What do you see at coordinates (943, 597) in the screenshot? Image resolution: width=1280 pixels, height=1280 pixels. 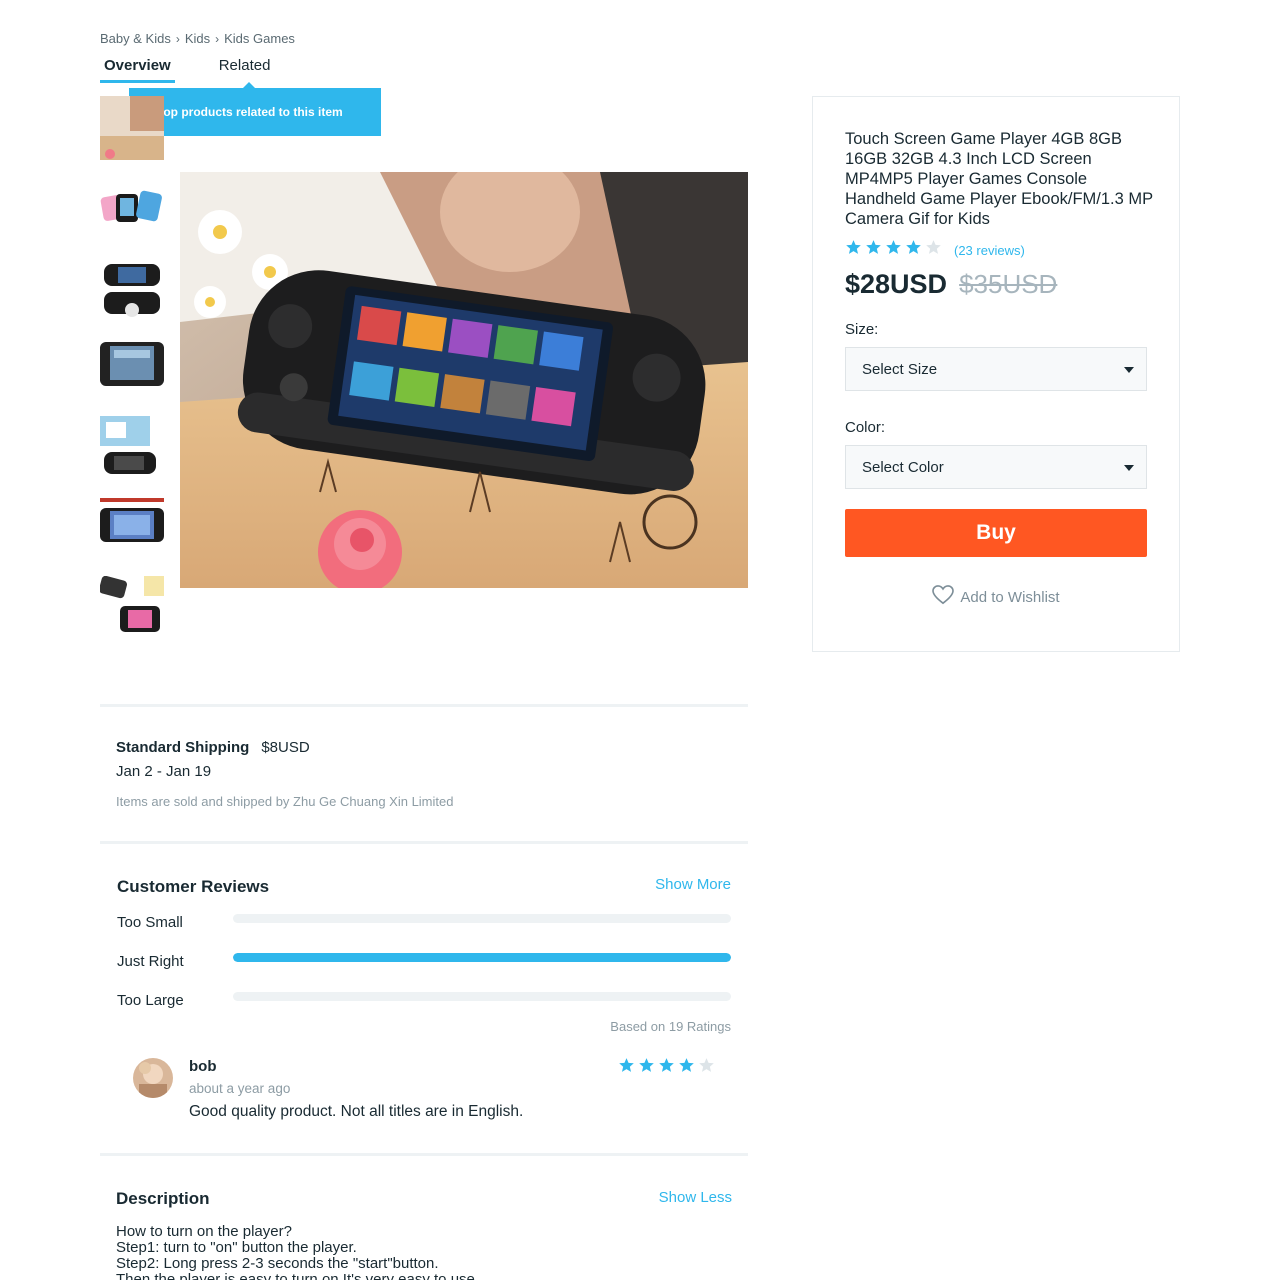 I see `heart-icon` at bounding box center [943, 597].